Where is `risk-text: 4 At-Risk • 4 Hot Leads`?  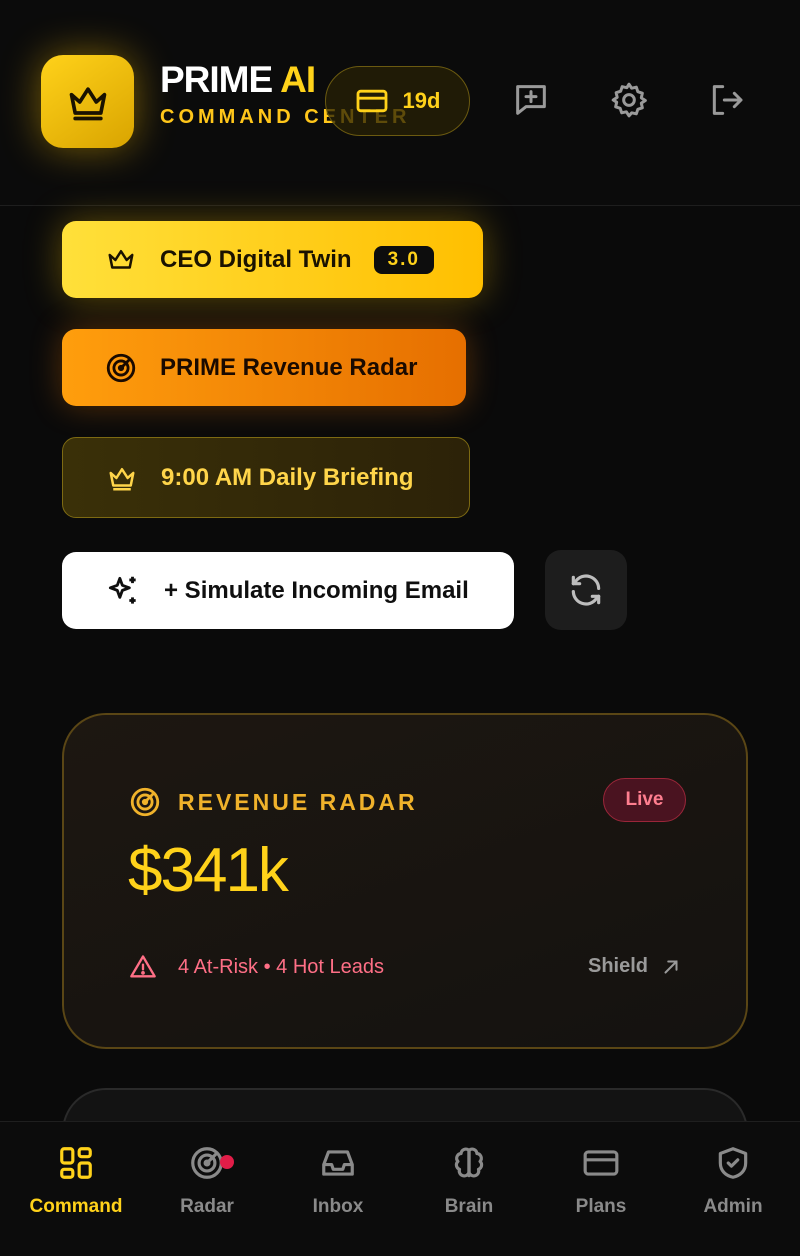 risk-text: 4 At-Risk • 4 Hot Leads is located at coordinates (281, 966).